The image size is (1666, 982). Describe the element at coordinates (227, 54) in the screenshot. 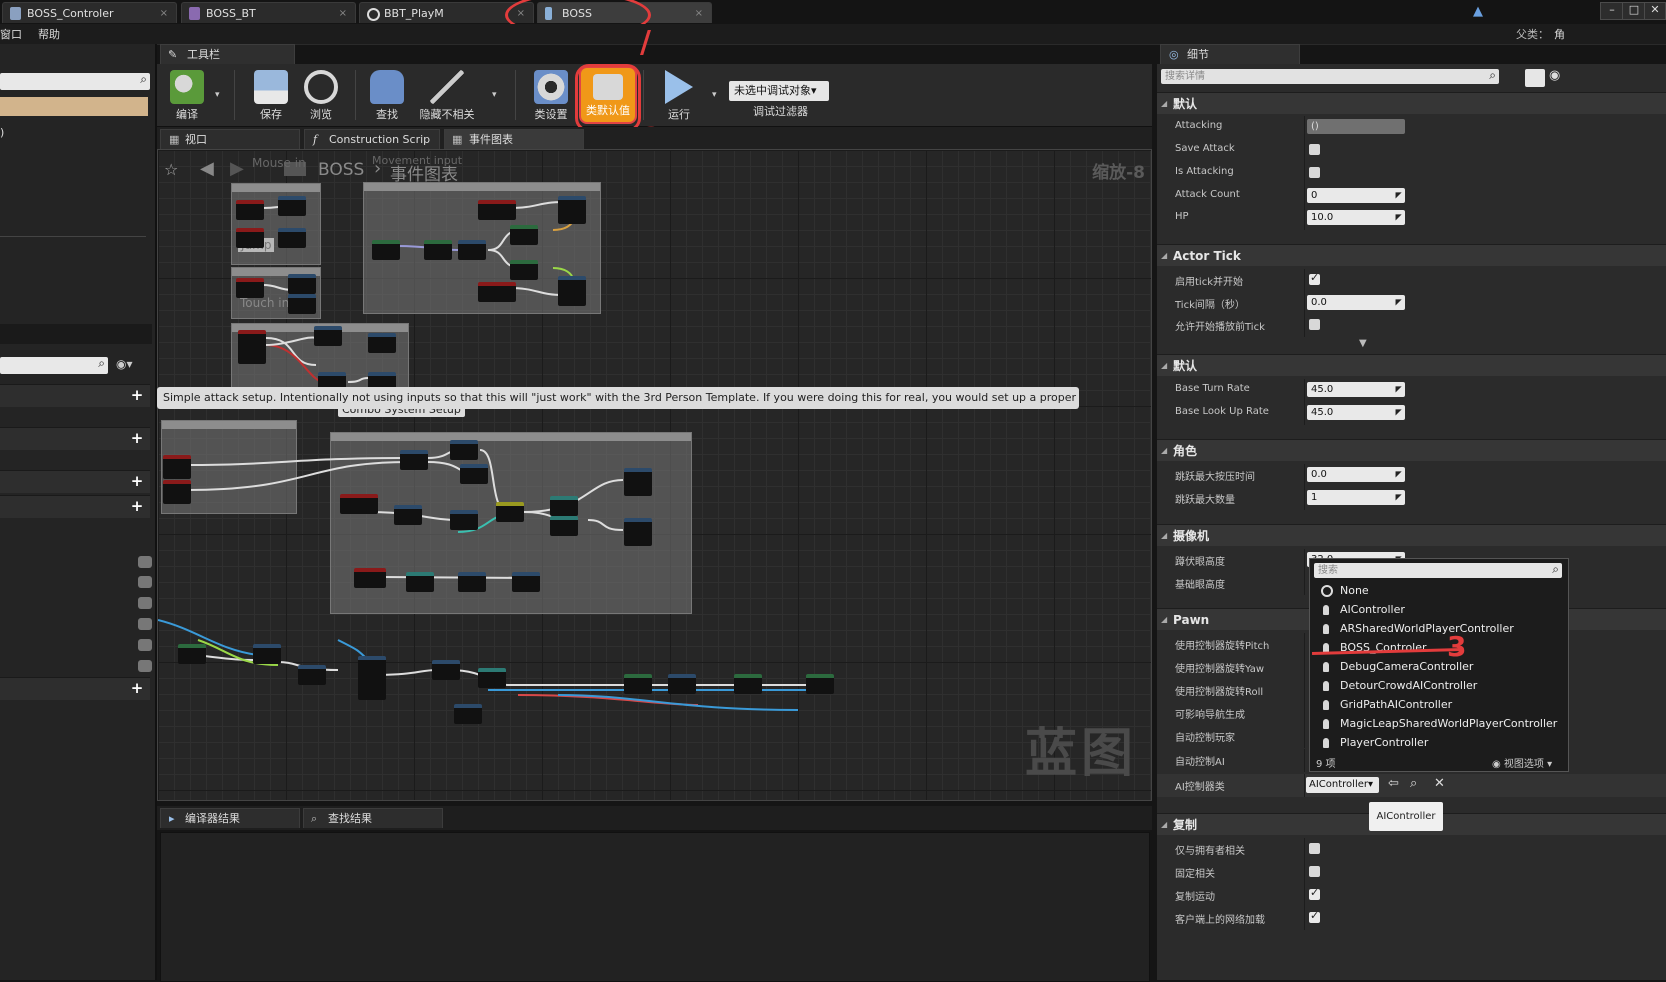

I see `toolbar-panel-tab: ✎ 工具栏` at that location.